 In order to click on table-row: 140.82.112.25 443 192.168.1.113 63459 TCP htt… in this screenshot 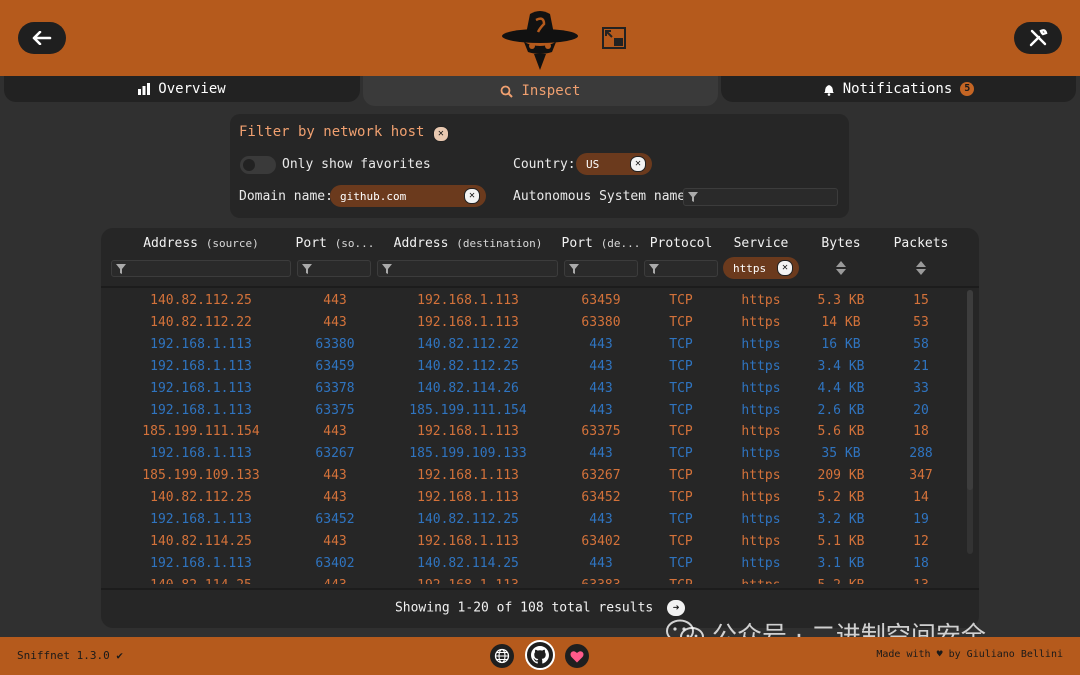, I will do `click(535, 301)`.